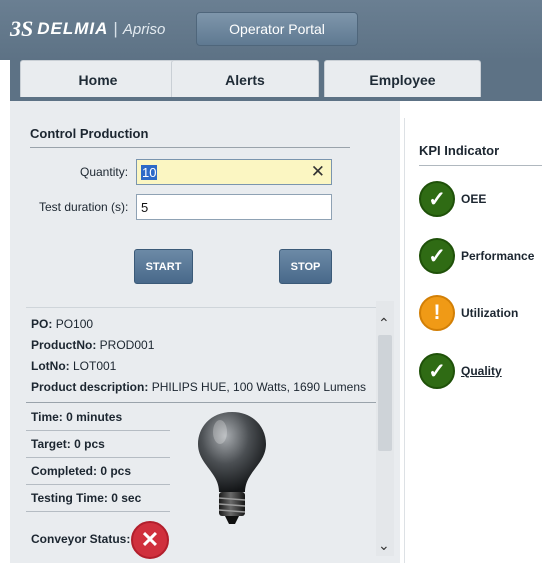  What do you see at coordinates (77, 417) in the screenshot?
I see `time-metric: Time: 0 minutes` at bounding box center [77, 417].